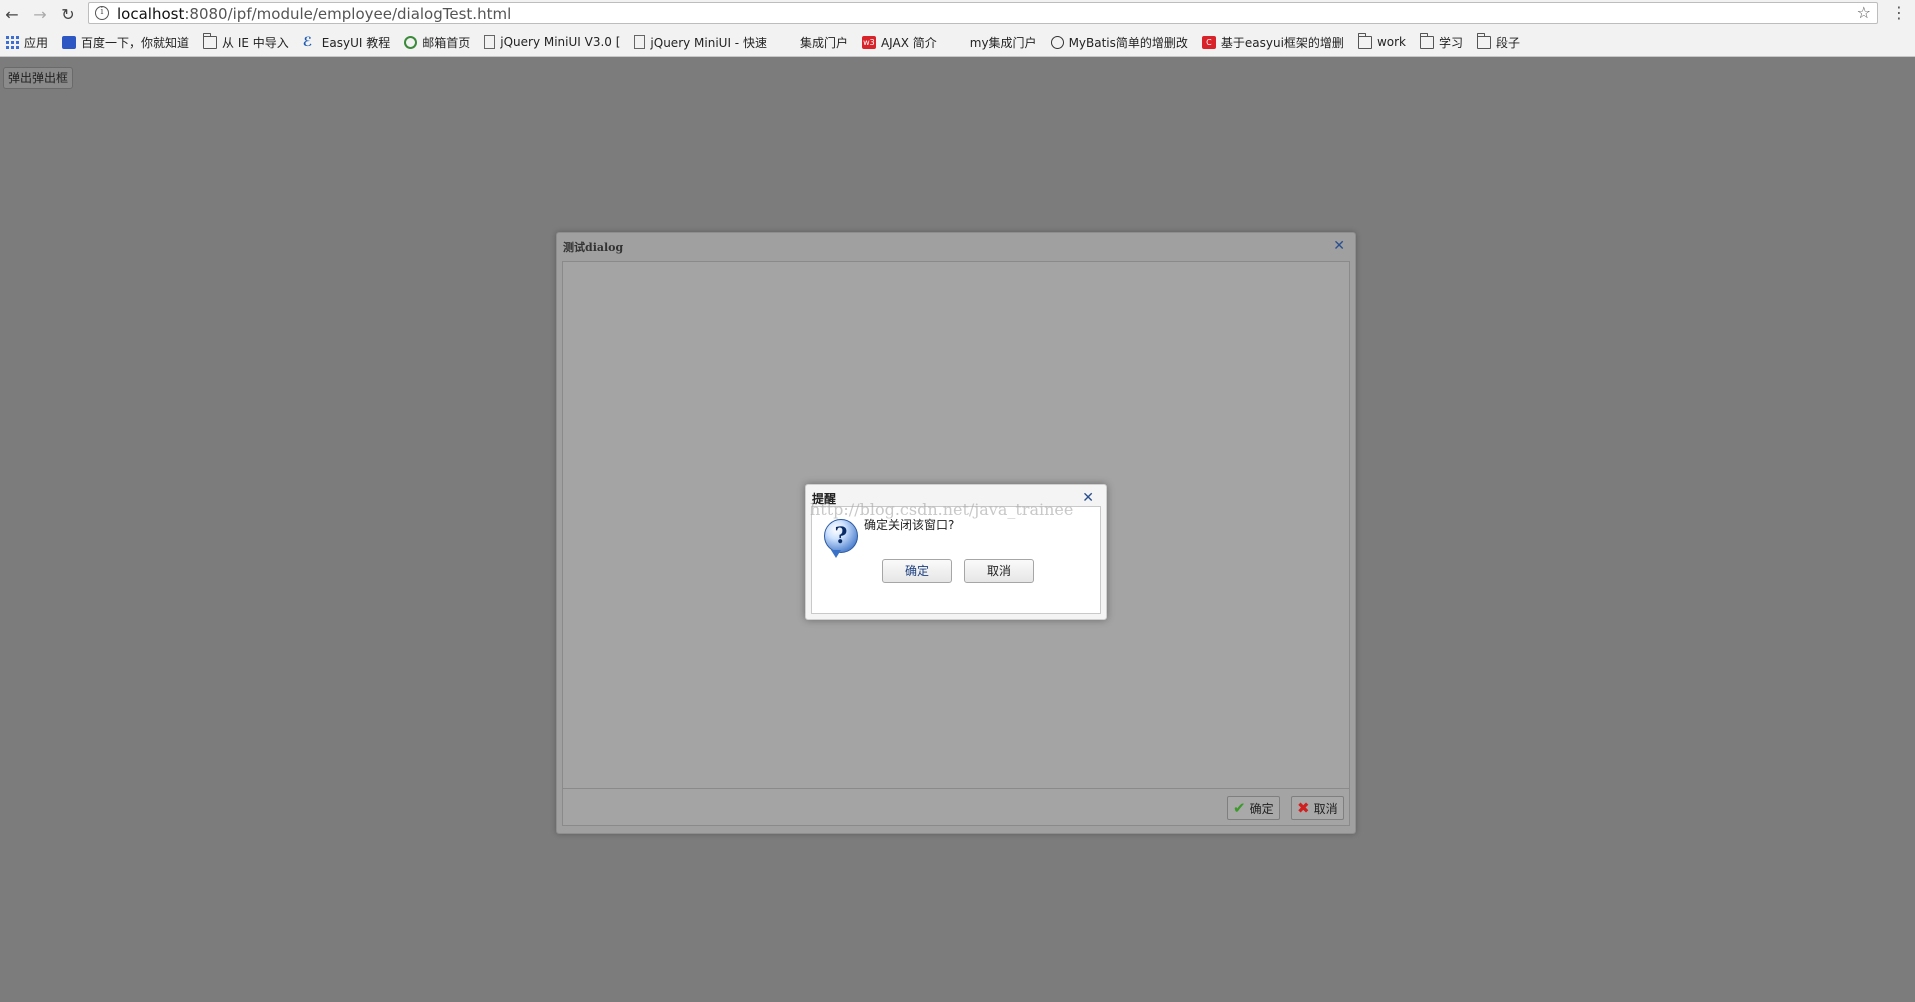  I want to click on bookmark-study: 学习, so click(1441, 41).